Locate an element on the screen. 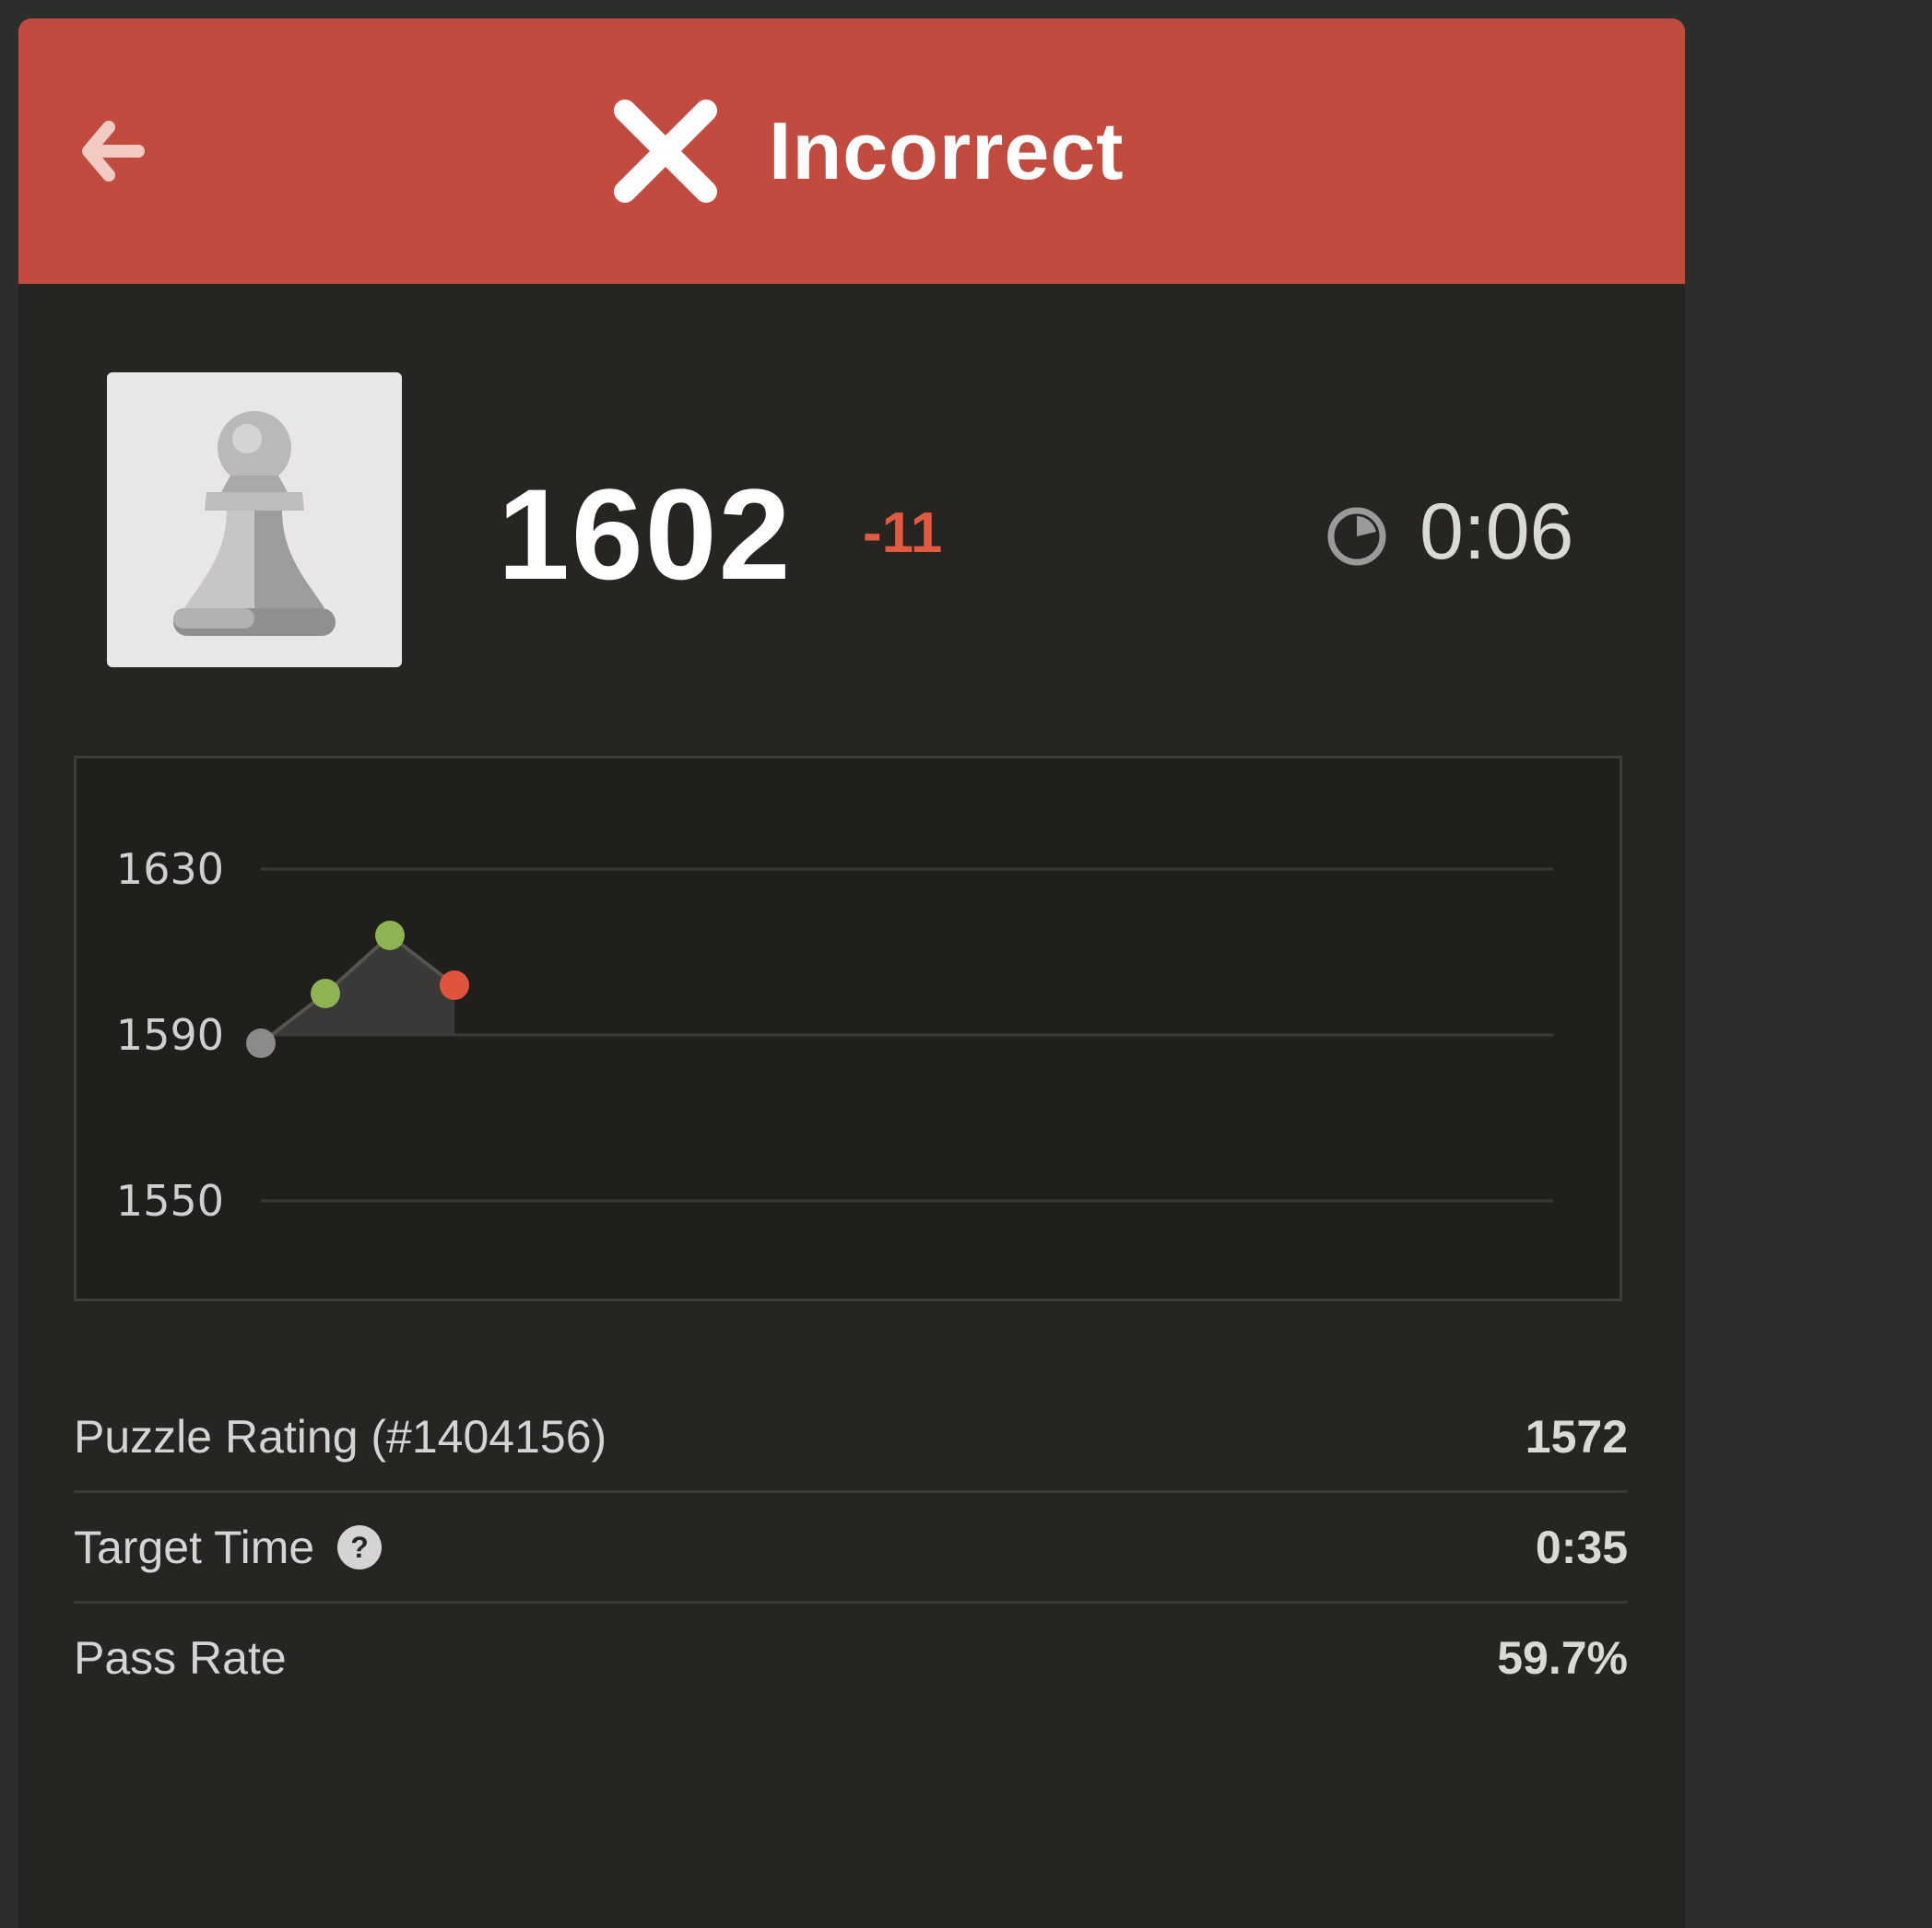 The width and height of the screenshot is (1932, 1928). elapsed-time: 0:06 is located at coordinates (1497, 532).